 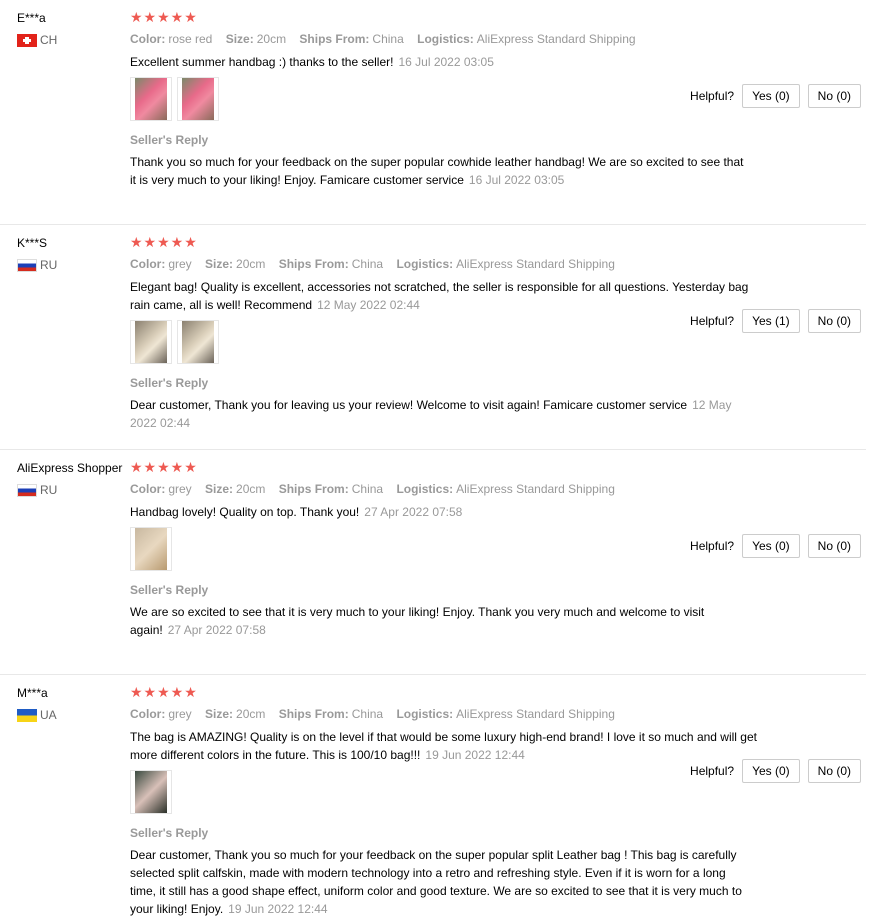 I want to click on review-date: 19 Jun 2022 12:44, so click(x=475, y=755).